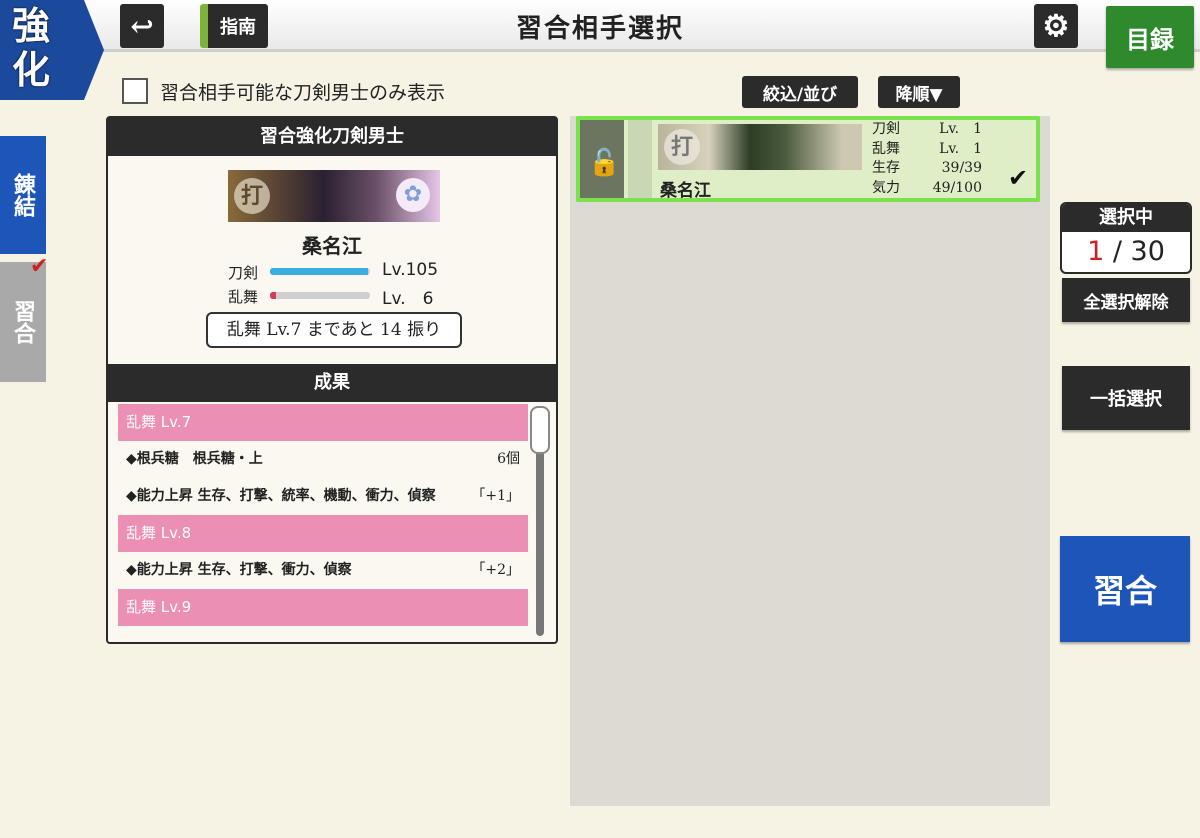  I want to click on show-eligible-only-checkbox, so click(135, 91).